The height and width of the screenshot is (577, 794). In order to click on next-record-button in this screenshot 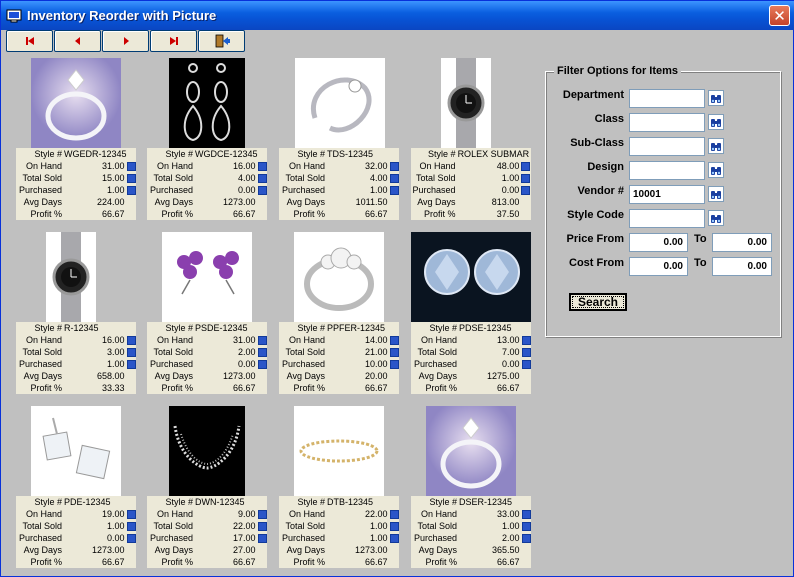, I will do `click(125, 41)`.